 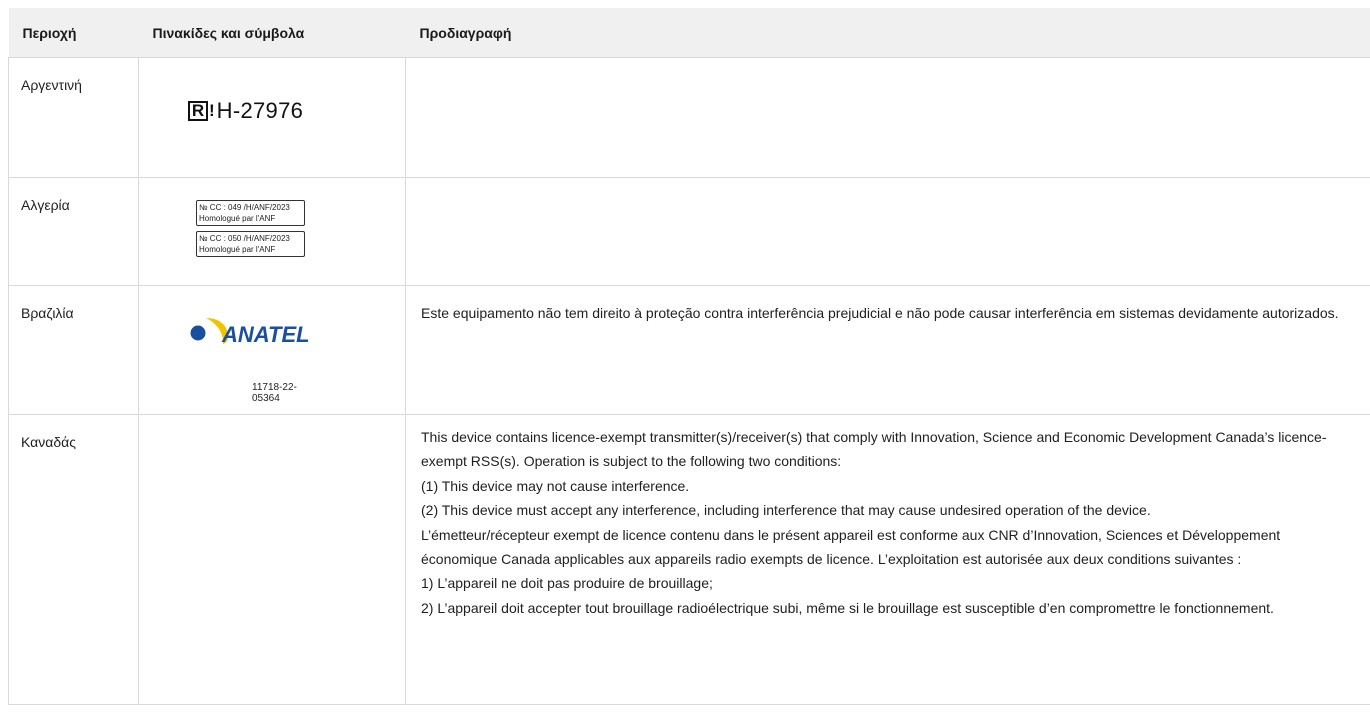 I want to click on symbol-cell: R ! H-27976, so click(x=272, y=117).